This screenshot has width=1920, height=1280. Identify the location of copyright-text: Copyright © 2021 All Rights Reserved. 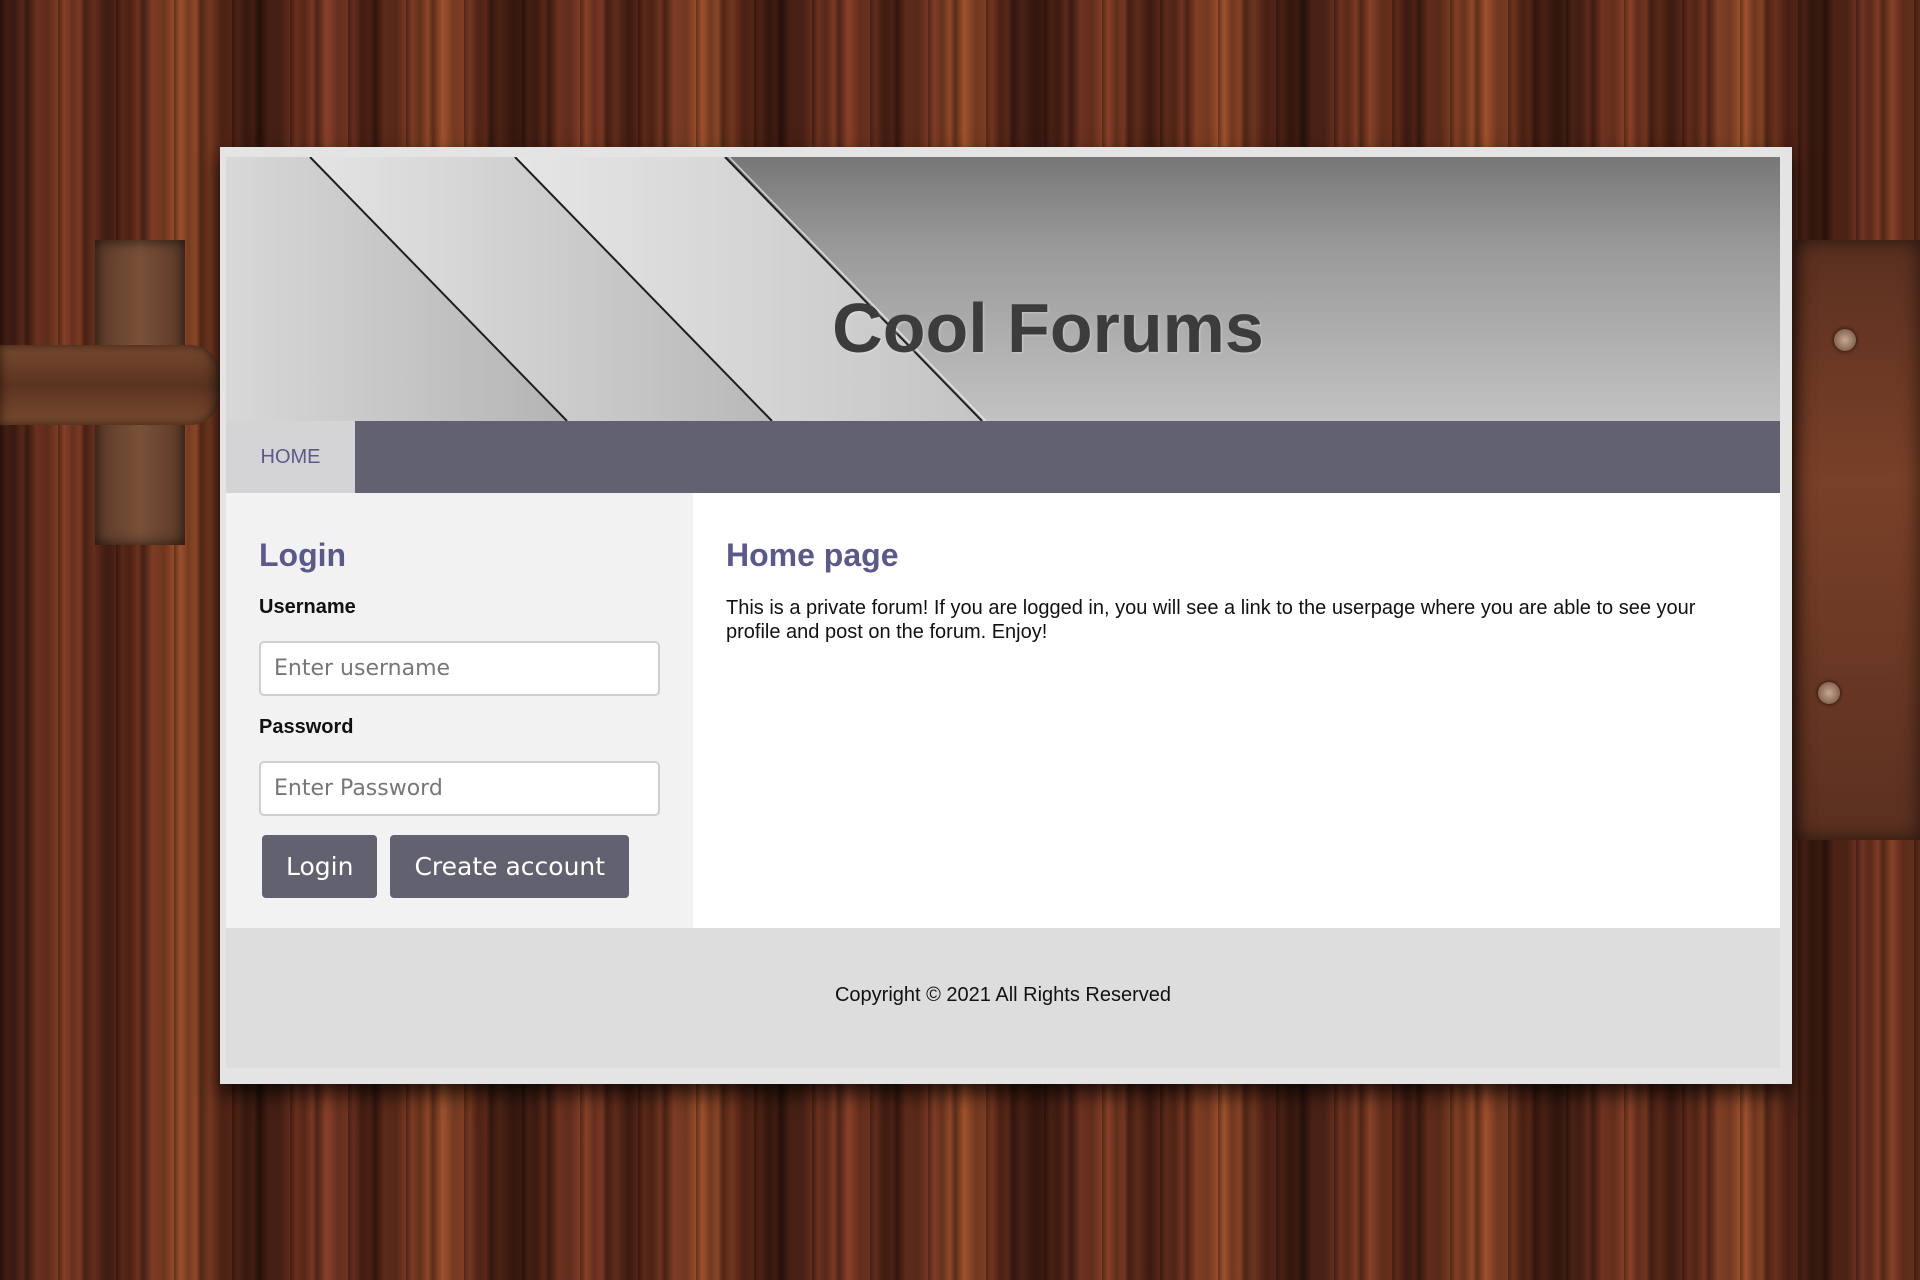
(1002, 994).